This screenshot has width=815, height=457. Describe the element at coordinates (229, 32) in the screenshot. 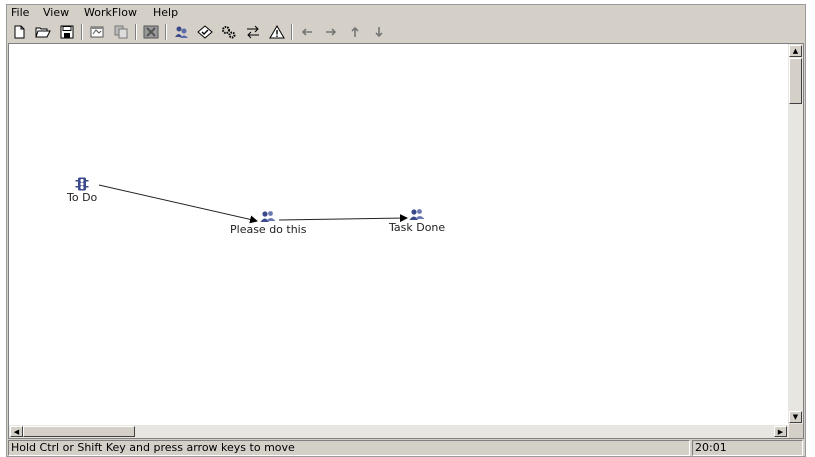

I see `settings-icon` at that location.